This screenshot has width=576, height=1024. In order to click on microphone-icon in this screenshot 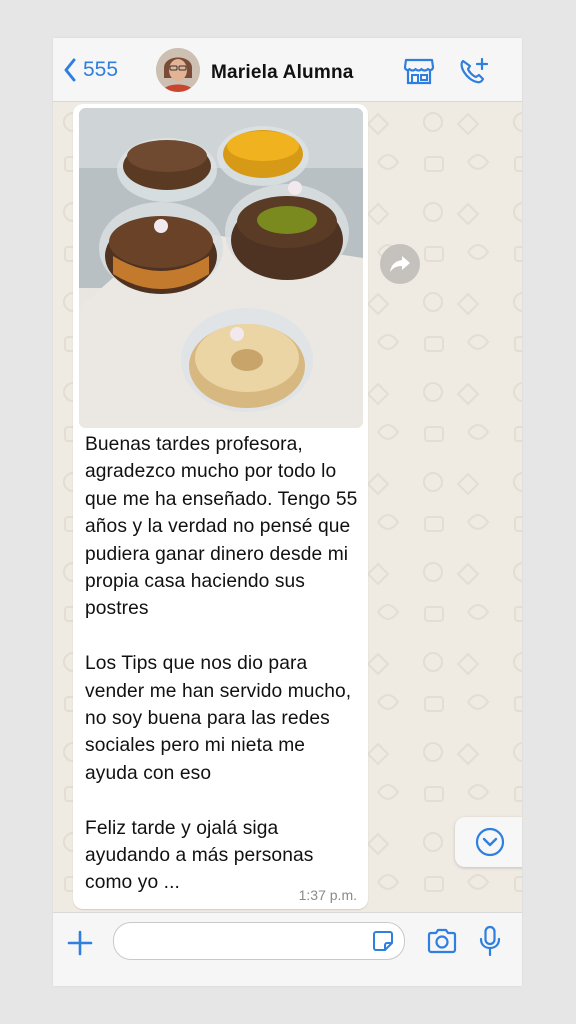, I will do `click(490, 941)`.